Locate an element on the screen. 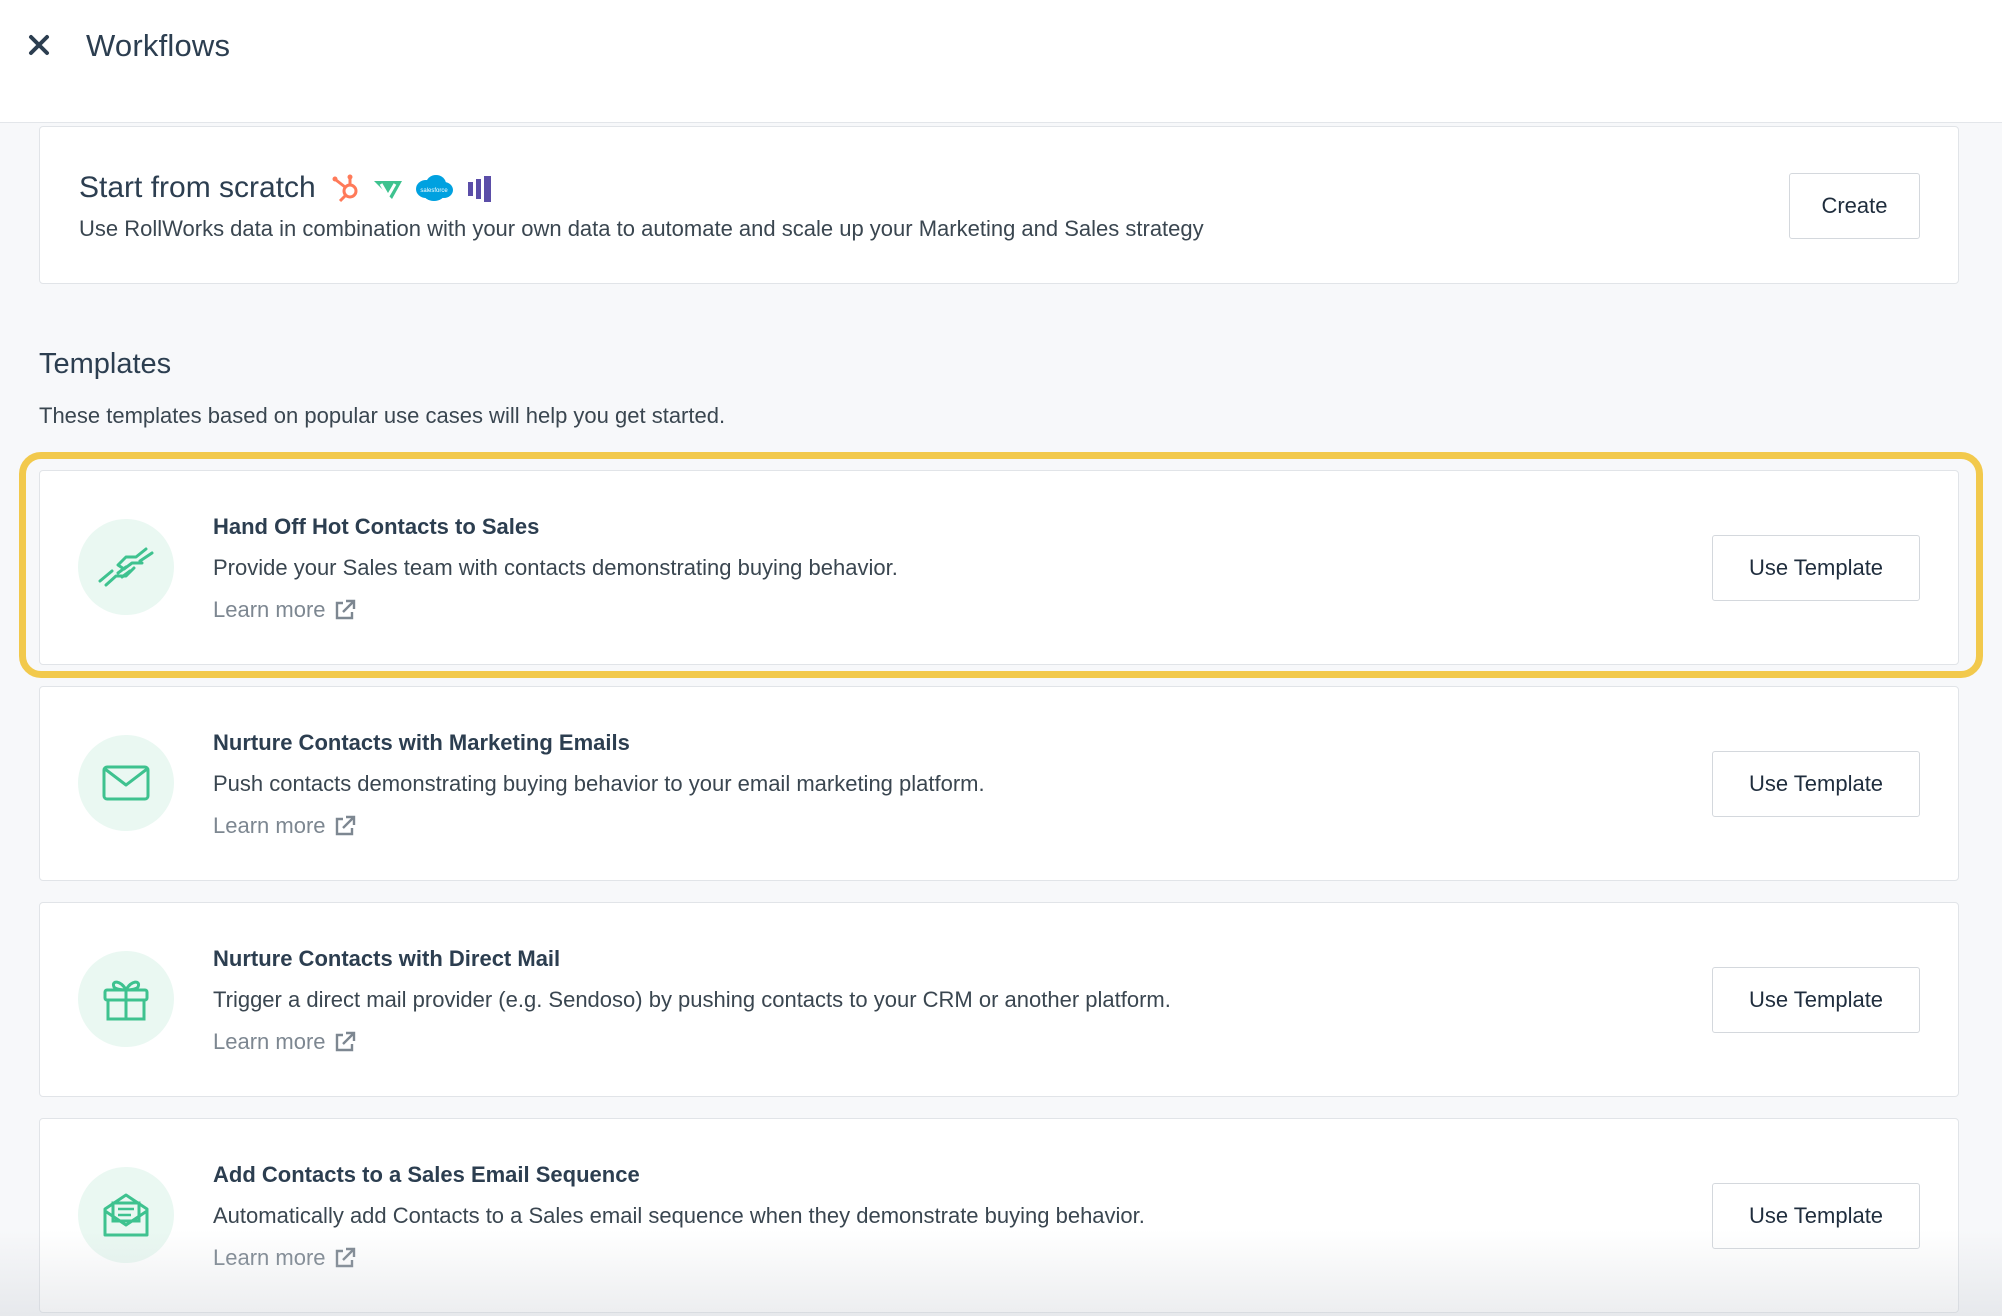  create-button: Create is located at coordinates (1854, 206).